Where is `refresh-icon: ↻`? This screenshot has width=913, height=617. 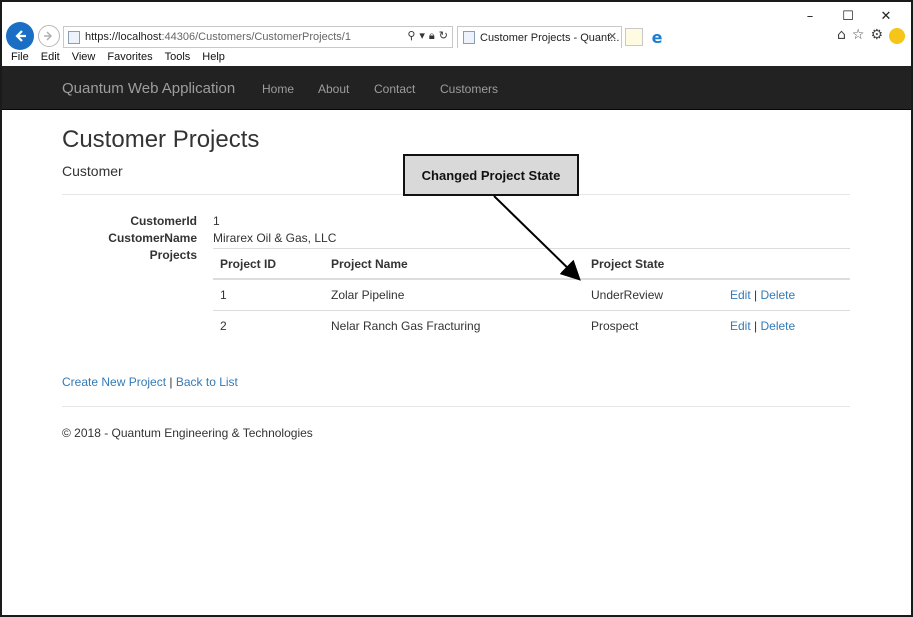 refresh-icon: ↻ is located at coordinates (443, 36).